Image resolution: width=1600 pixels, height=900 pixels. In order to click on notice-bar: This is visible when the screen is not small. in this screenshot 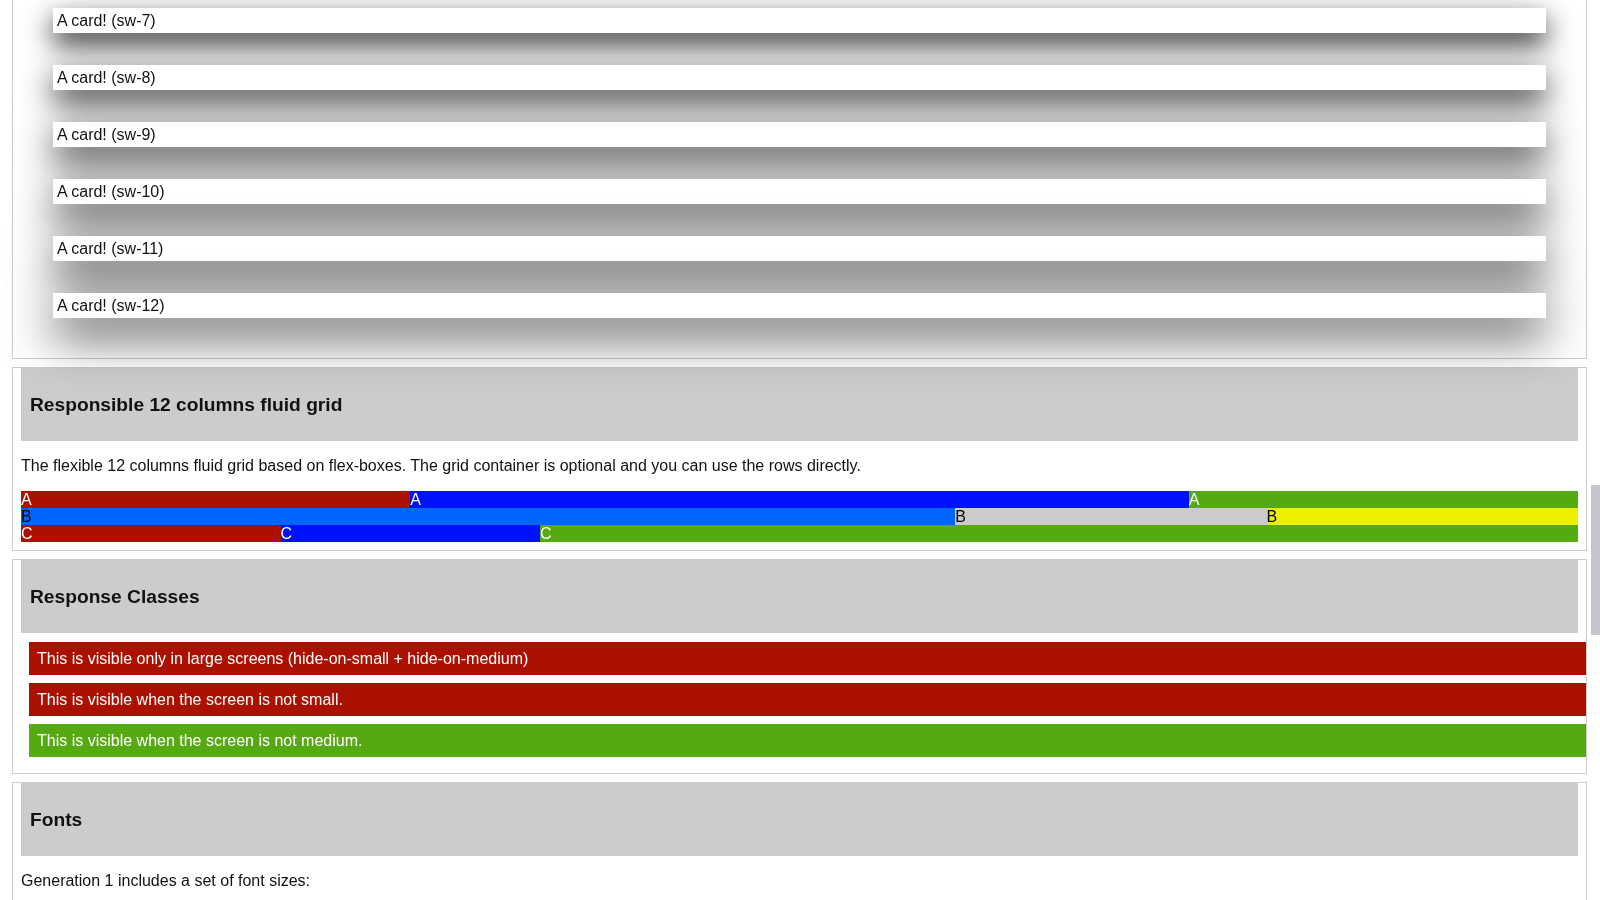, I will do `click(807, 699)`.